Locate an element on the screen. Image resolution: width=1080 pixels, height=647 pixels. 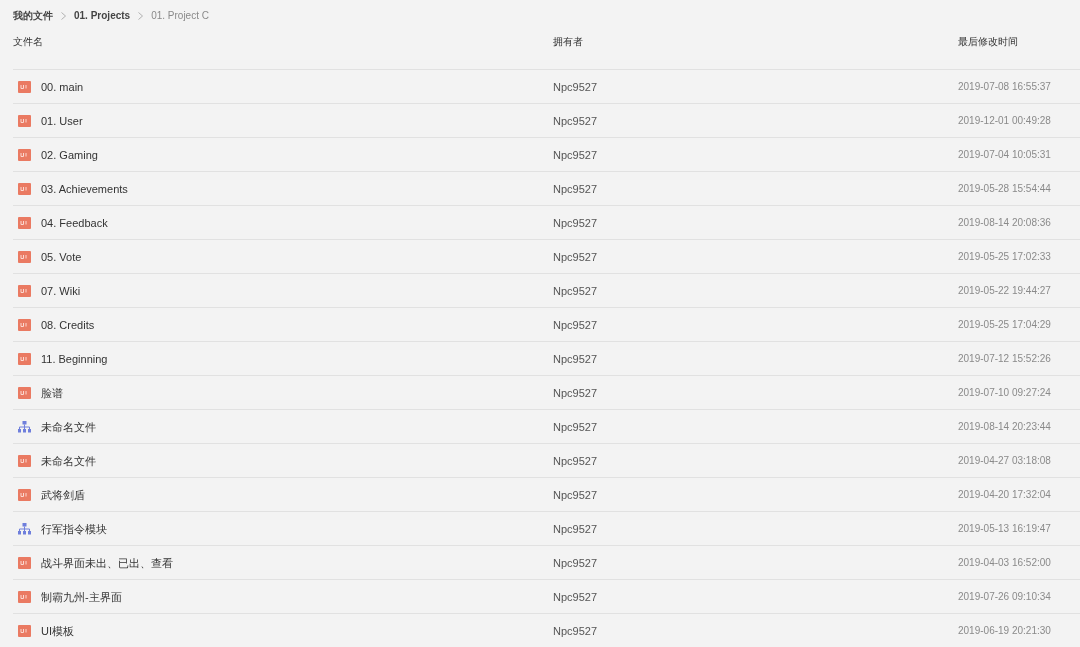
file-name: 脸谱 is located at coordinates (52, 392).